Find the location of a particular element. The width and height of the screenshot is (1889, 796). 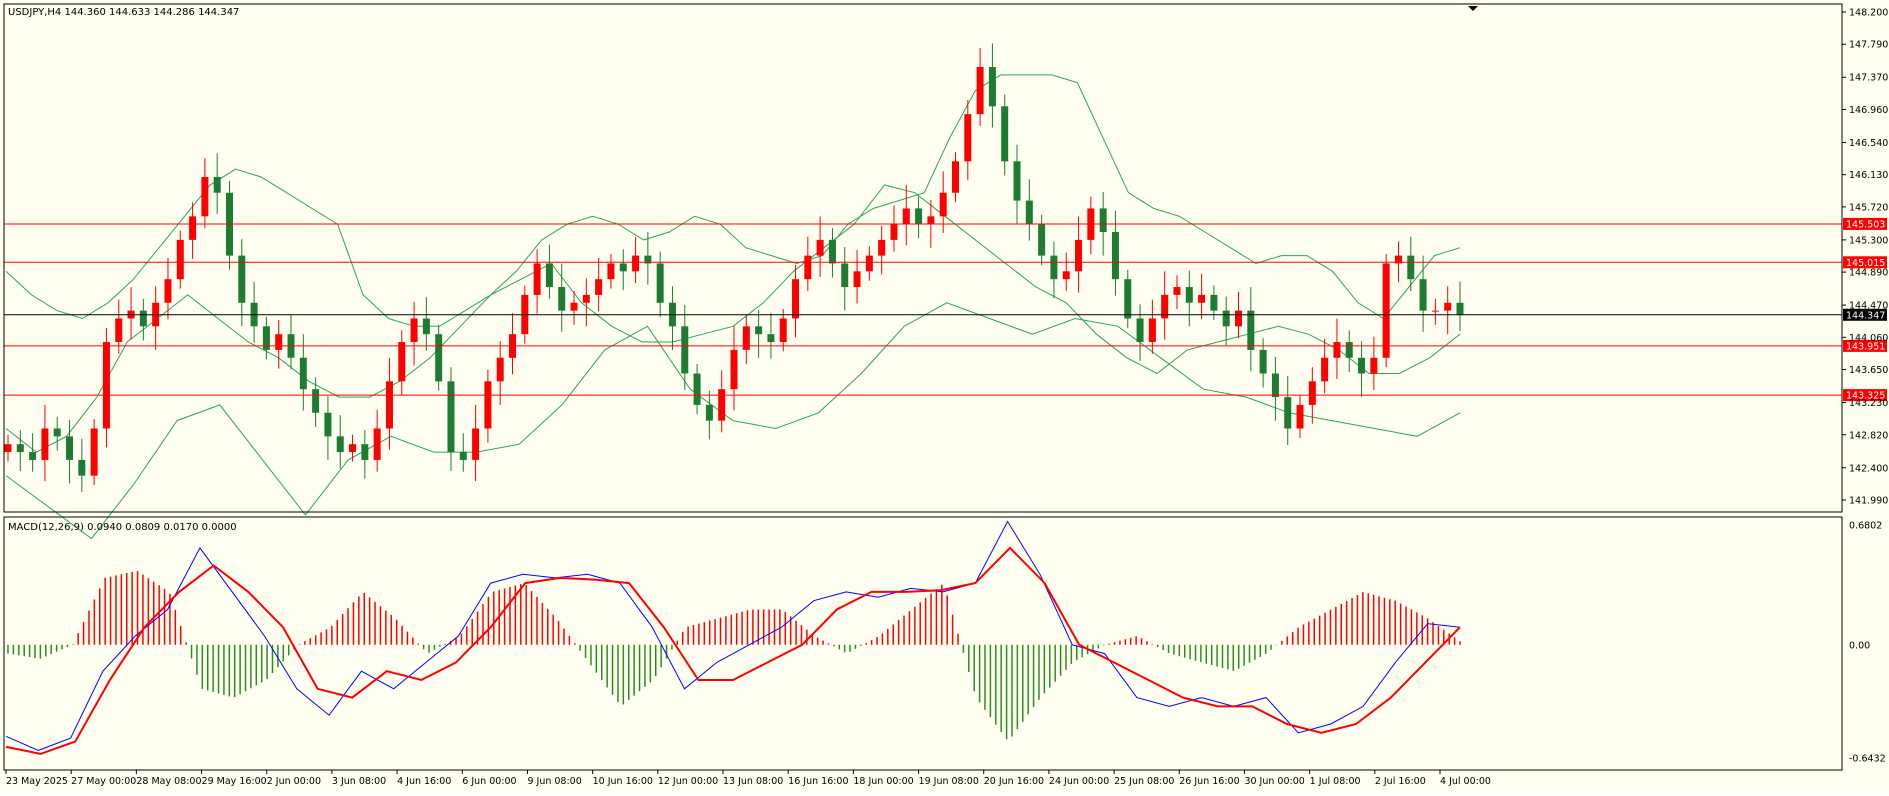

price-tick-label: 147.790 is located at coordinates (1868, 45).